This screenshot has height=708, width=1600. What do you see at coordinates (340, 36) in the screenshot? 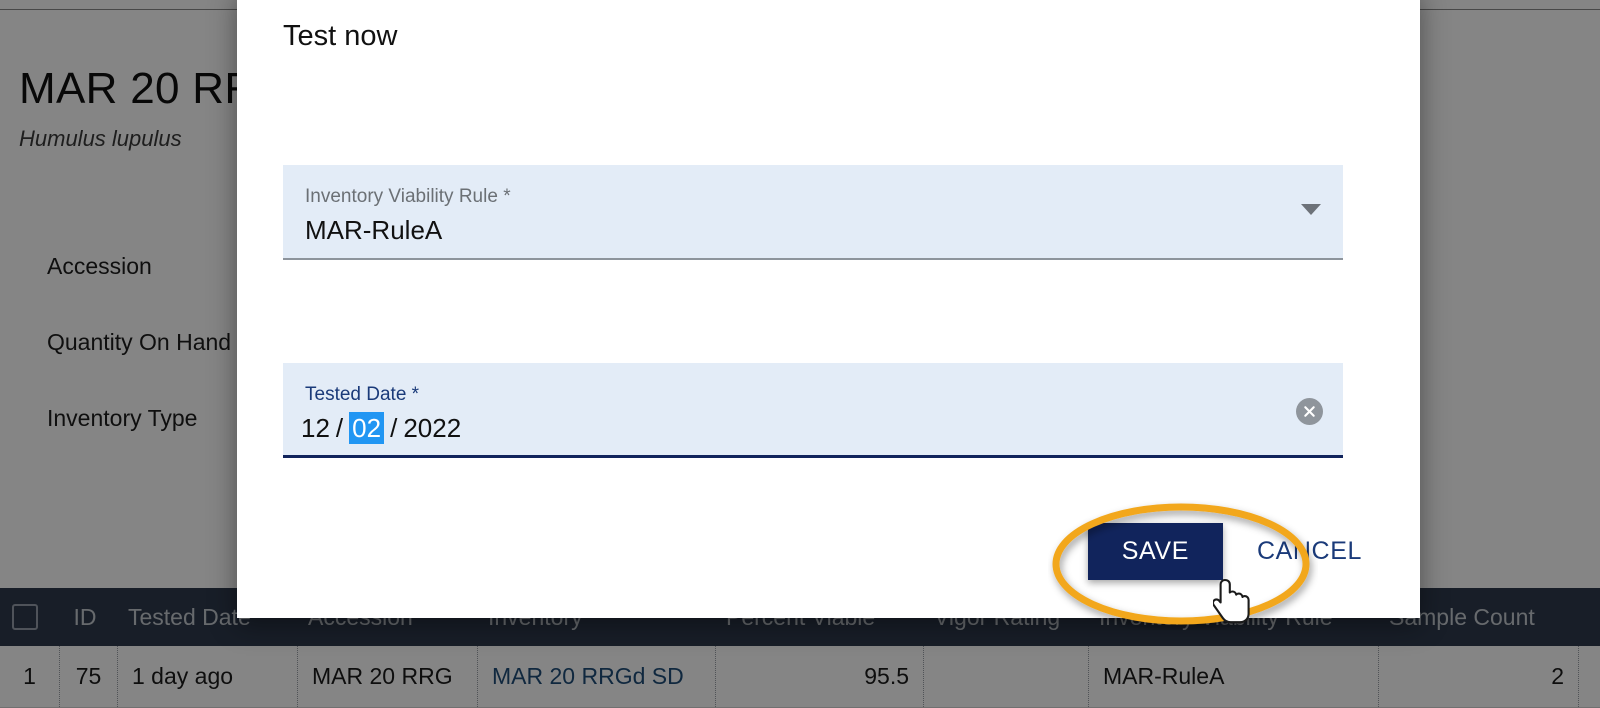
I see `dialog-title: Test now` at bounding box center [340, 36].